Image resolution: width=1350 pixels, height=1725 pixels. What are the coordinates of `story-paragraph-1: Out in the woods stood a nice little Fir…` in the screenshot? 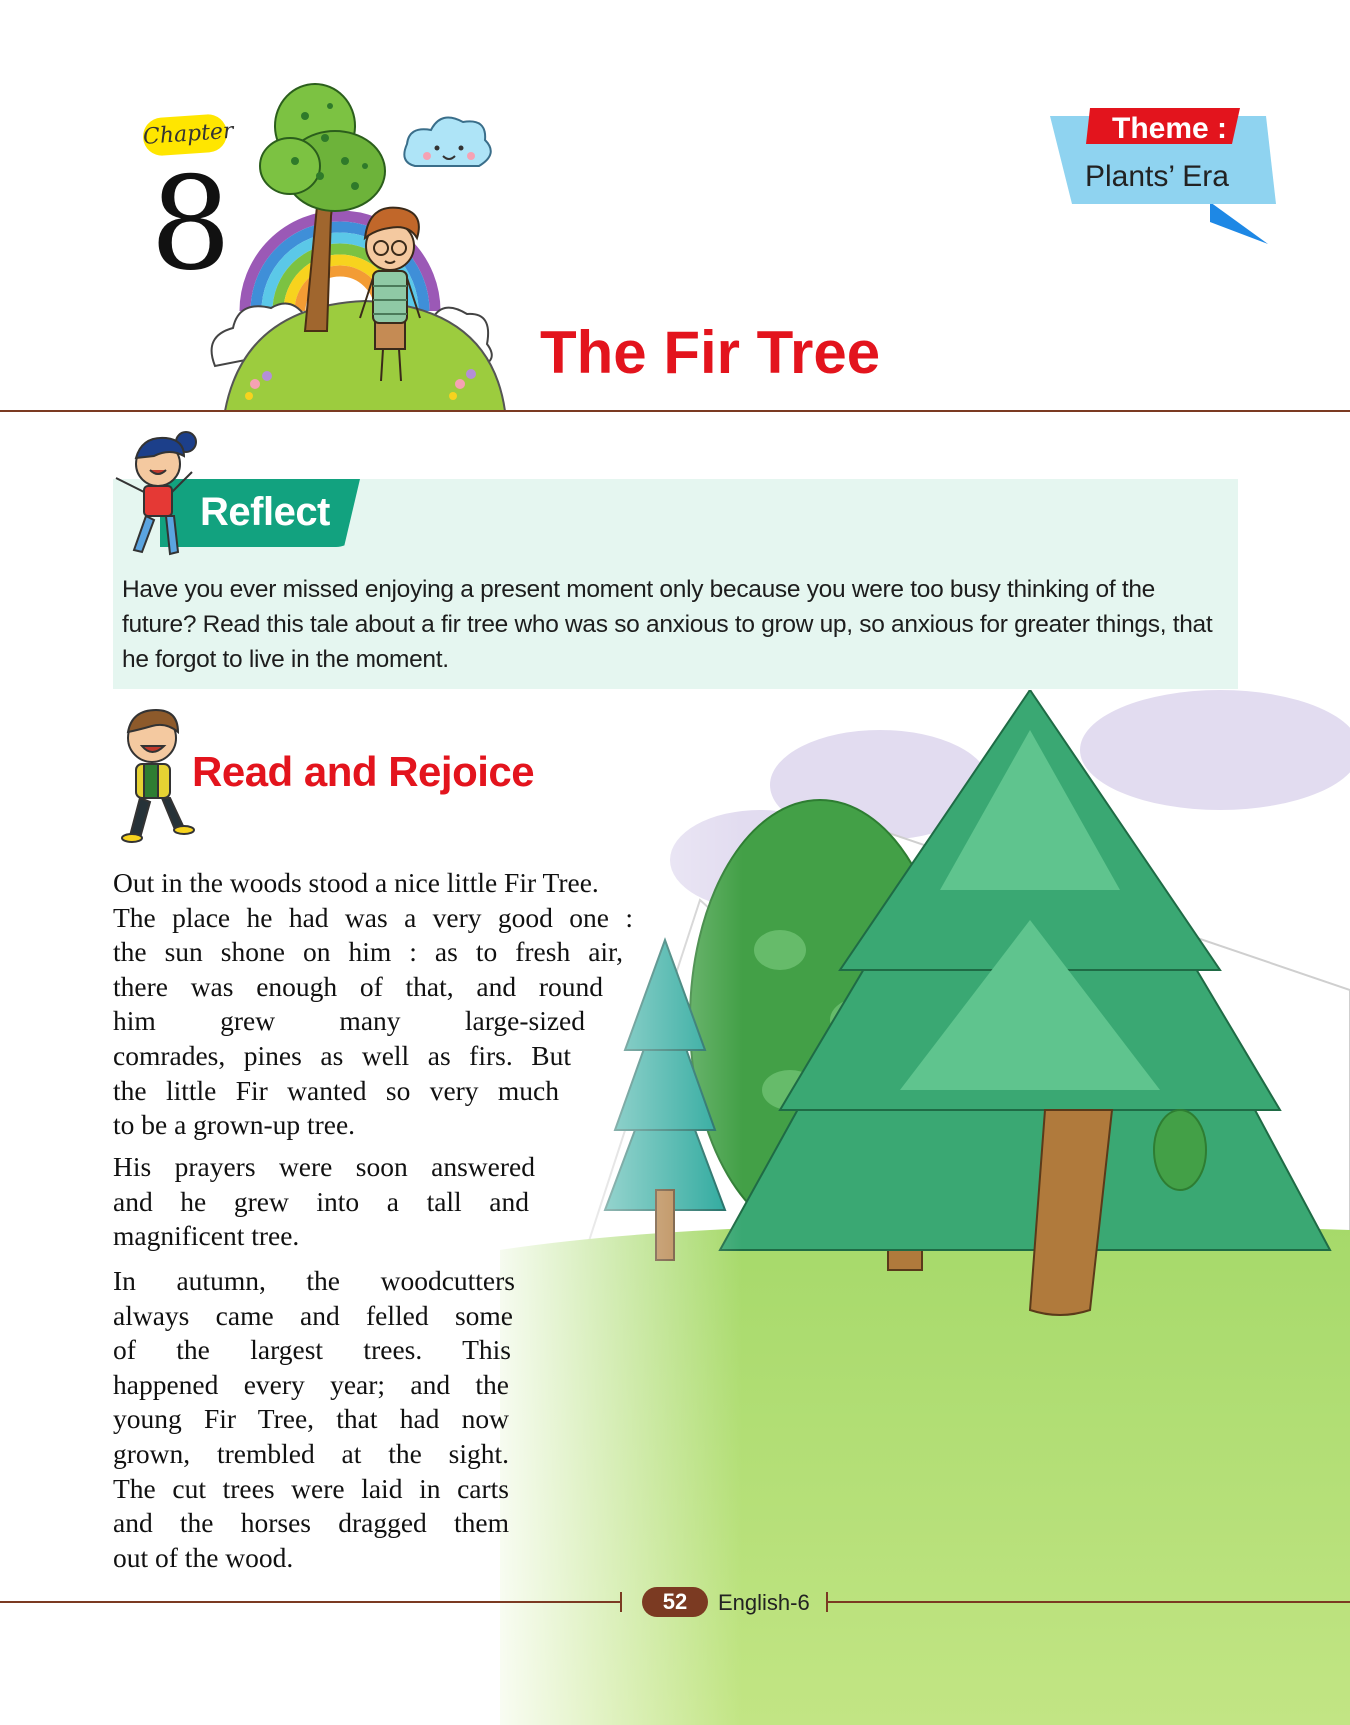 It's located at (392, 1004).